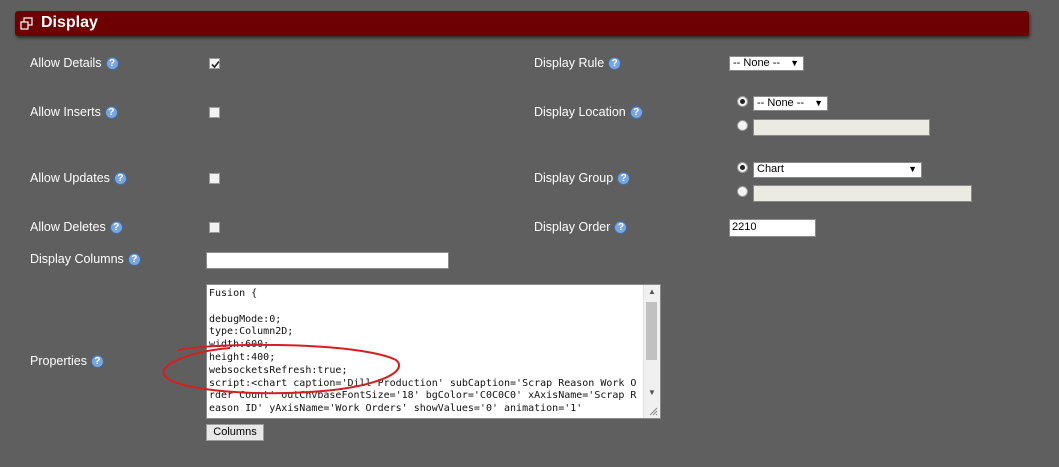 This screenshot has width=1059, height=467. Describe the element at coordinates (837, 170) in the screenshot. I see `display-group-select: Chart ▼` at that location.